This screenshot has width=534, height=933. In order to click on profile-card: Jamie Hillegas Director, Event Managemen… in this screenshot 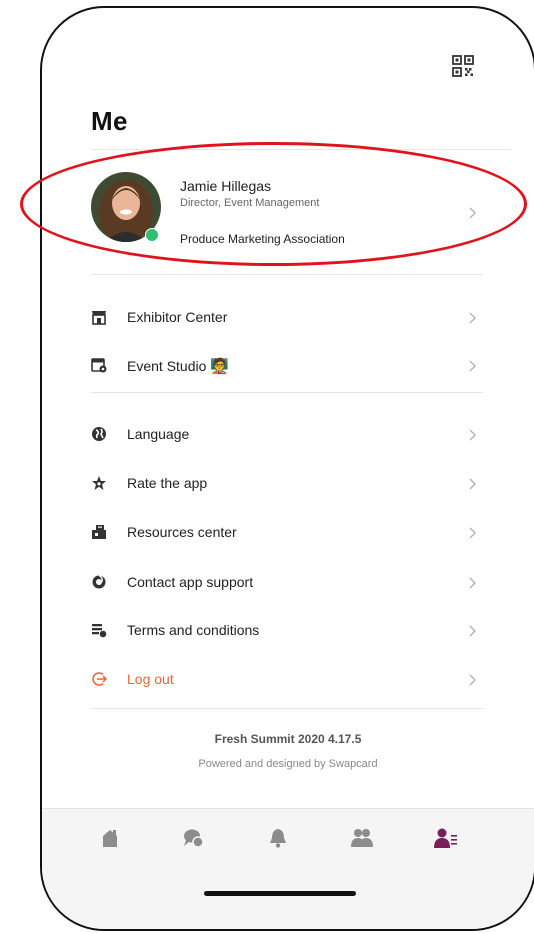, I will do `click(286, 210)`.